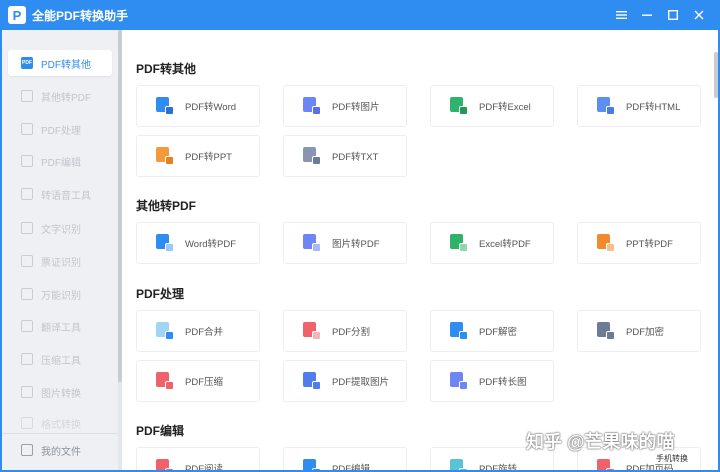 The width and height of the screenshot is (720, 472). What do you see at coordinates (27, 423) in the screenshot?
I see `format-icon` at bounding box center [27, 423].